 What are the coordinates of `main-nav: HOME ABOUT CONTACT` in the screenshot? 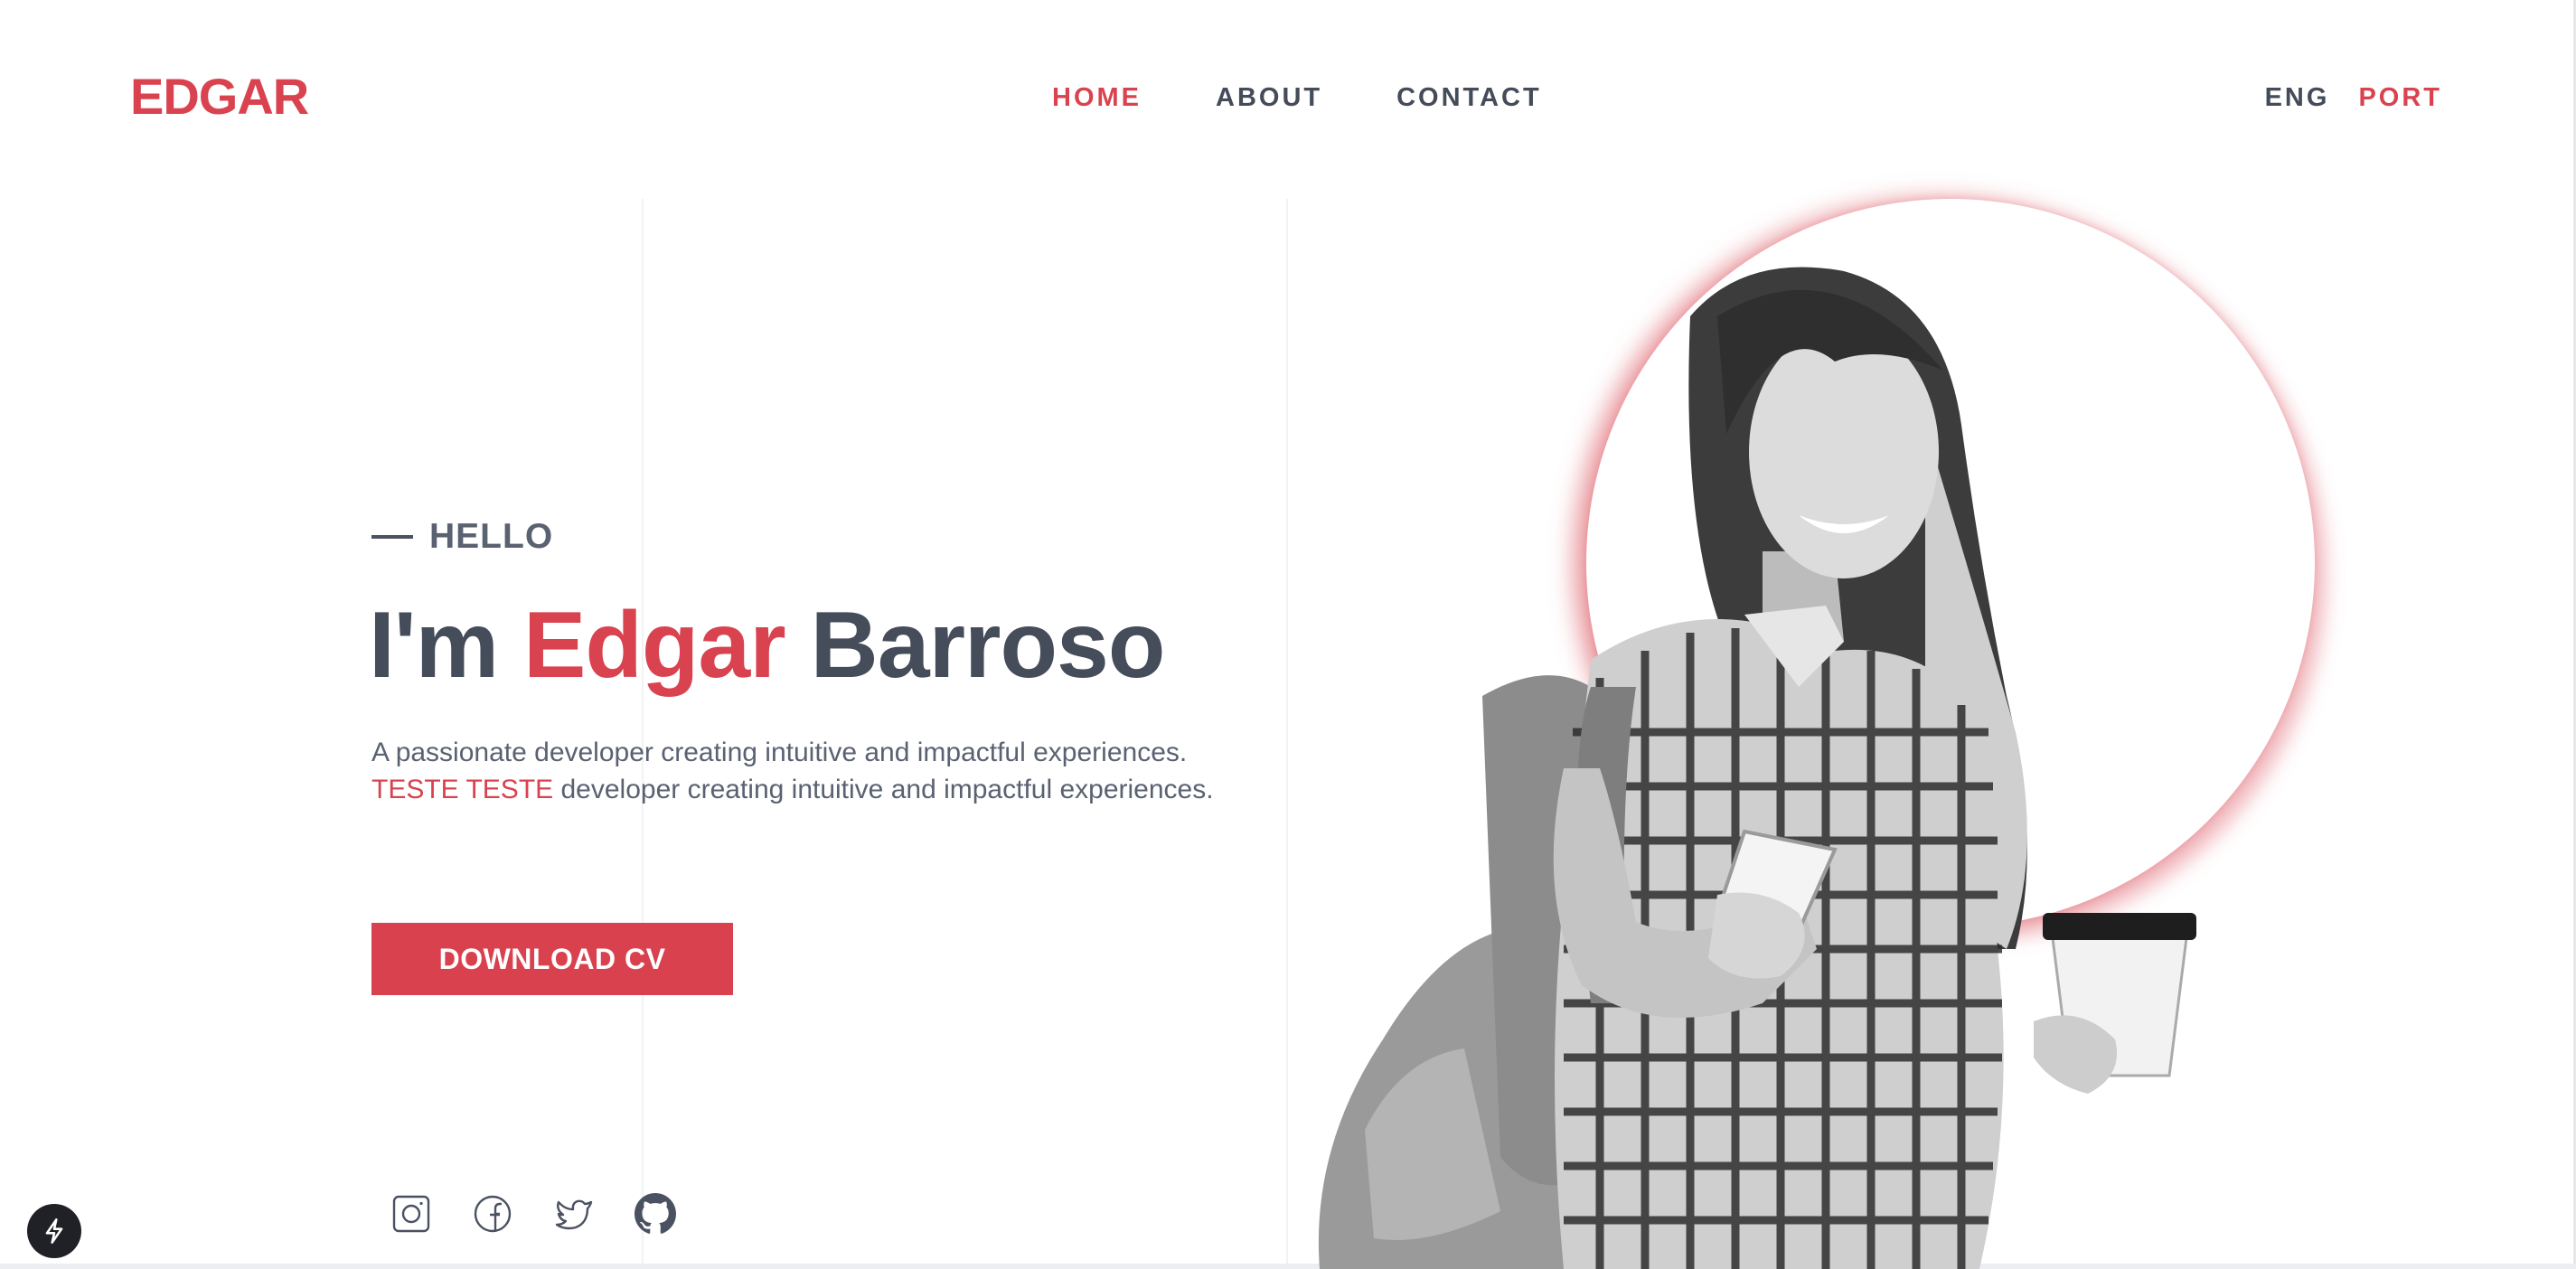 It's located at (1297, 98).